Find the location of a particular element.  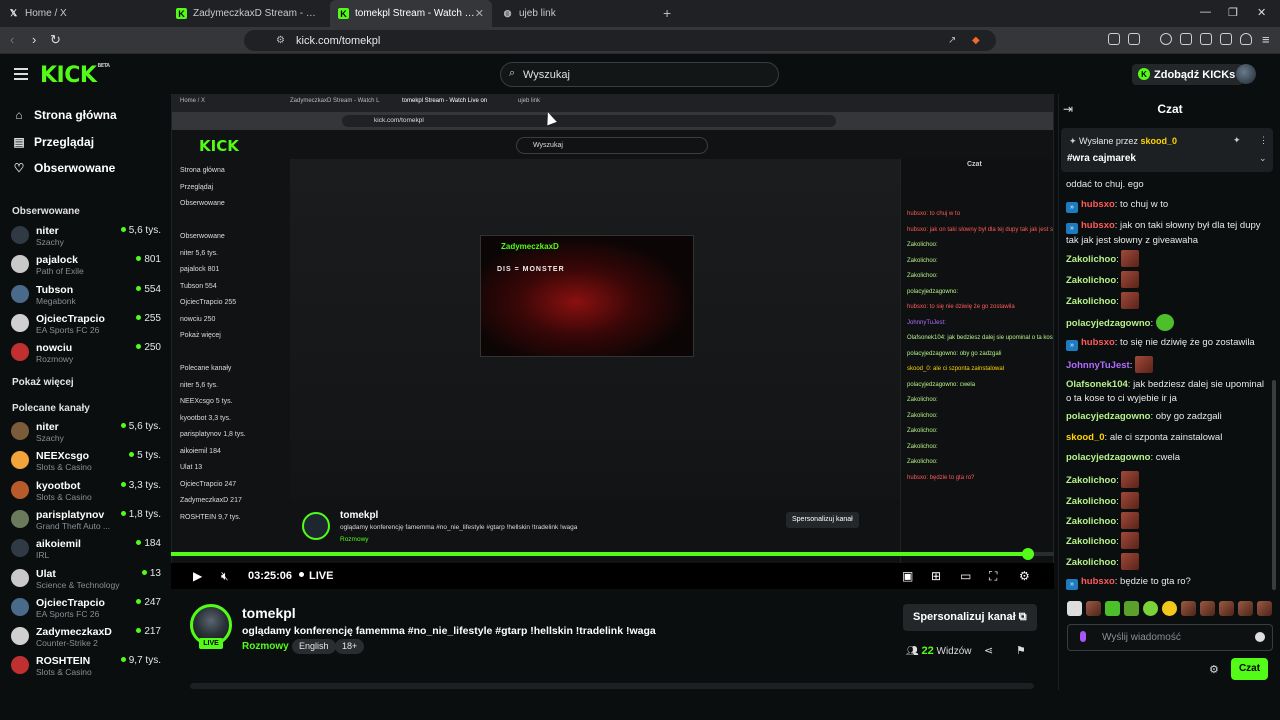

sidebar-channel: Tubson Megabonk 554 is located at coordinates (86, 295).